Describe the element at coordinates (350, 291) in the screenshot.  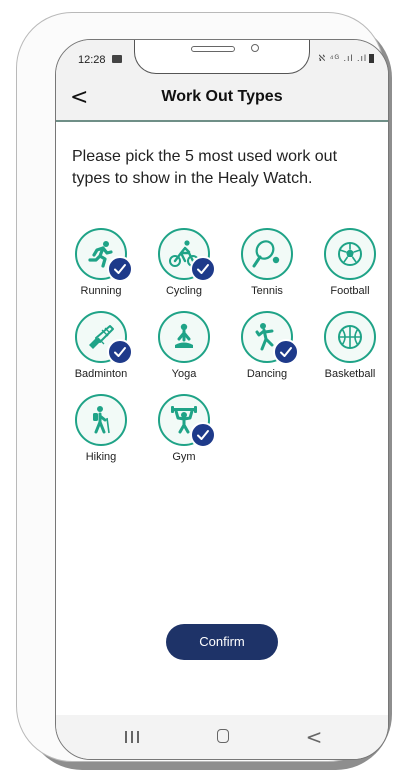
I see `workout-label: Football` at that location.